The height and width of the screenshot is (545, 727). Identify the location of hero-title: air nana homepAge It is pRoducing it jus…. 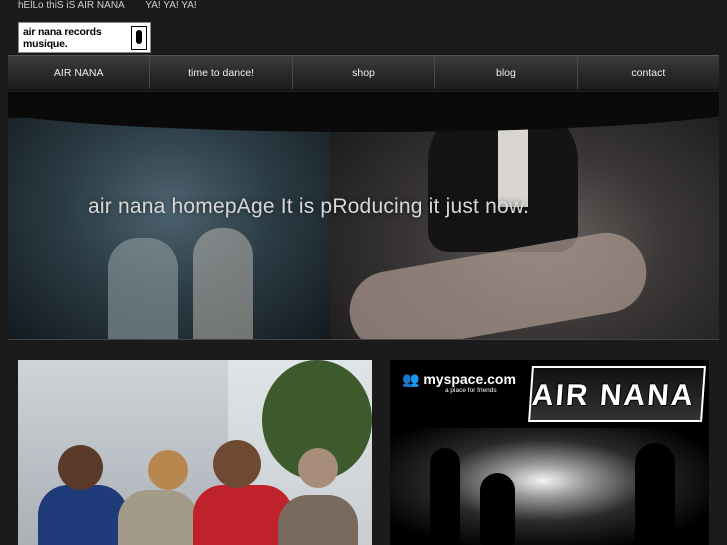
(309, 206).